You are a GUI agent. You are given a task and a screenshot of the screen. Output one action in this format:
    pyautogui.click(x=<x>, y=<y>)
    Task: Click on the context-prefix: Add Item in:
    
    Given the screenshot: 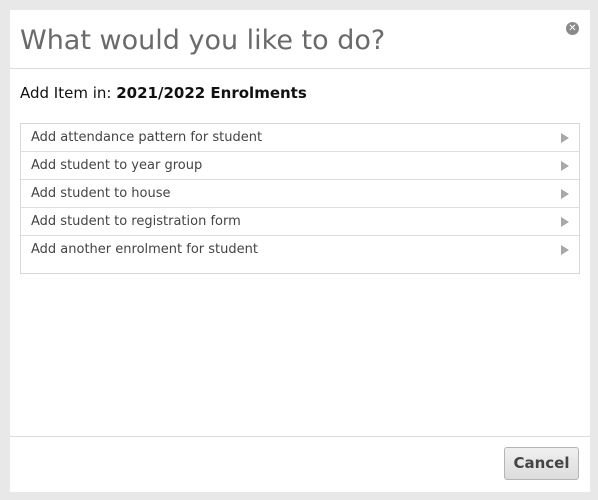 What is the action you would take?
    pyautogui.click(x=66, y=93)
    